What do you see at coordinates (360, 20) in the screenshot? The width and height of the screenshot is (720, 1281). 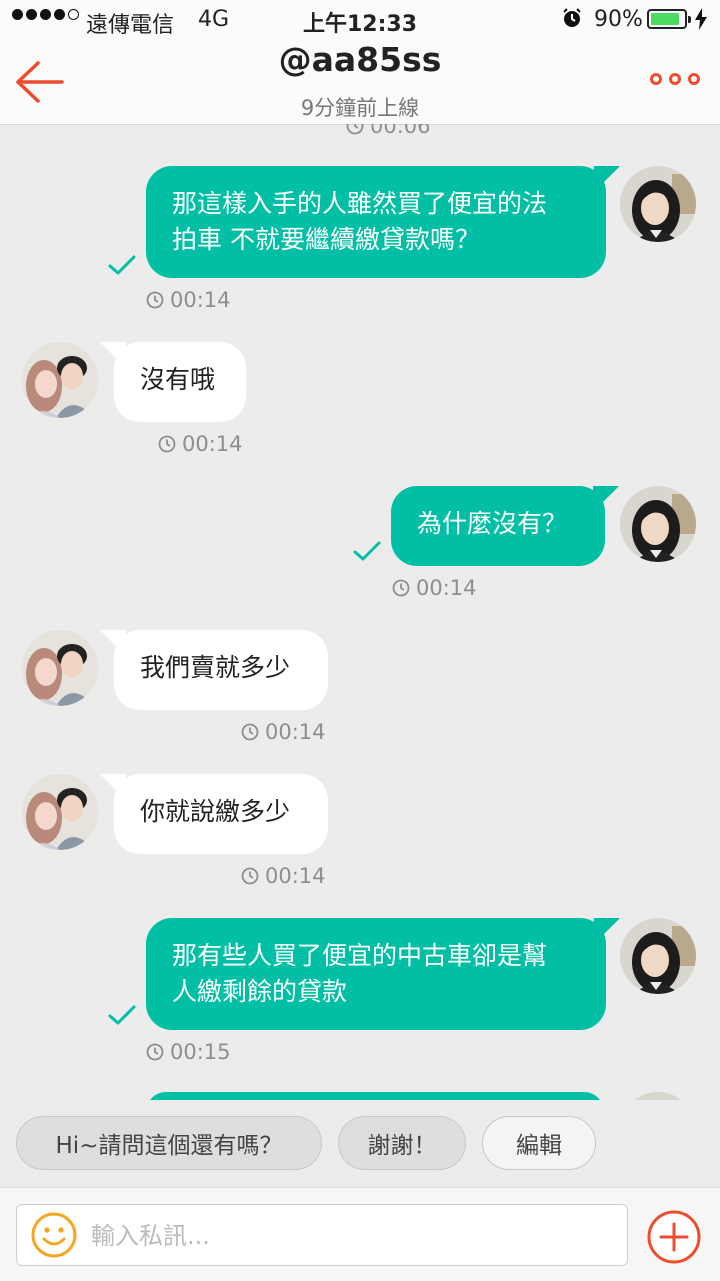 I see `status-bar: 遠傳電信 4G 上午12:33 90%` at bounding box center [360, 20].